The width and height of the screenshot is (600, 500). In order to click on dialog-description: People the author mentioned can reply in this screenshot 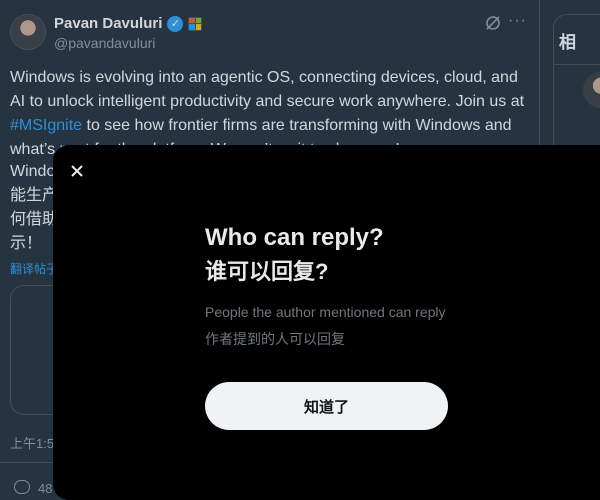, I will do `click(325, 312)`.